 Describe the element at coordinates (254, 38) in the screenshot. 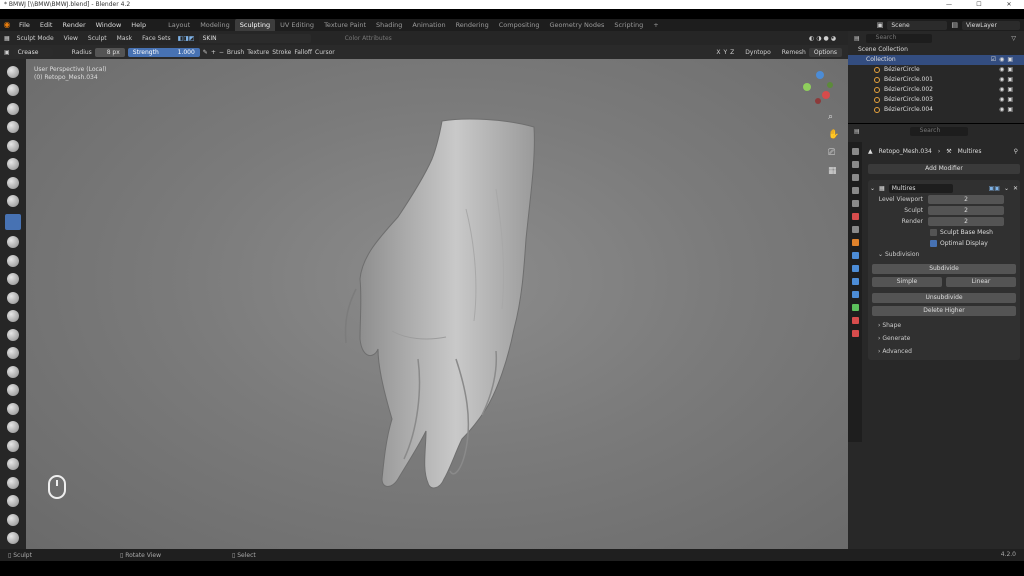

I see `skin-field: SKIN` at that location.